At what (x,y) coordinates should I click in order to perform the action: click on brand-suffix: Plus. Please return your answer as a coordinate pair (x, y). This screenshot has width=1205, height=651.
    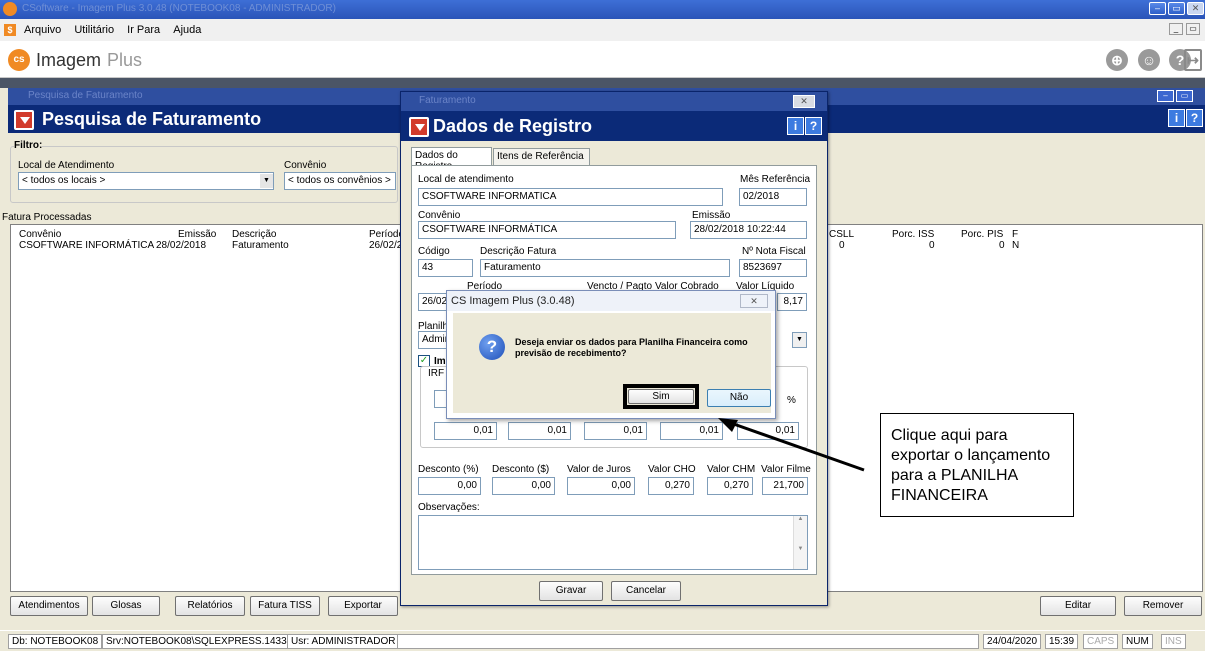
    Looking at the image, I should click on (125, 60).